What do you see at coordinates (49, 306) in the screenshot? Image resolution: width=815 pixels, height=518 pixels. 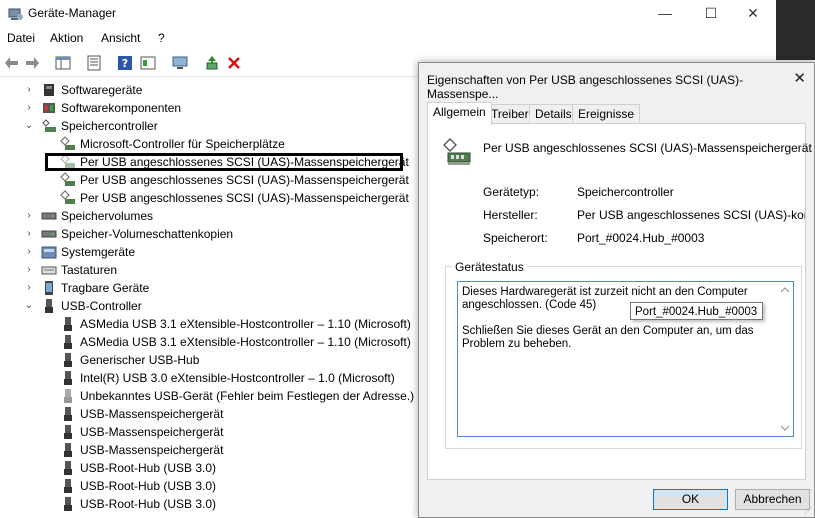 I see `usb-icon` at bounding box center [49, 306].